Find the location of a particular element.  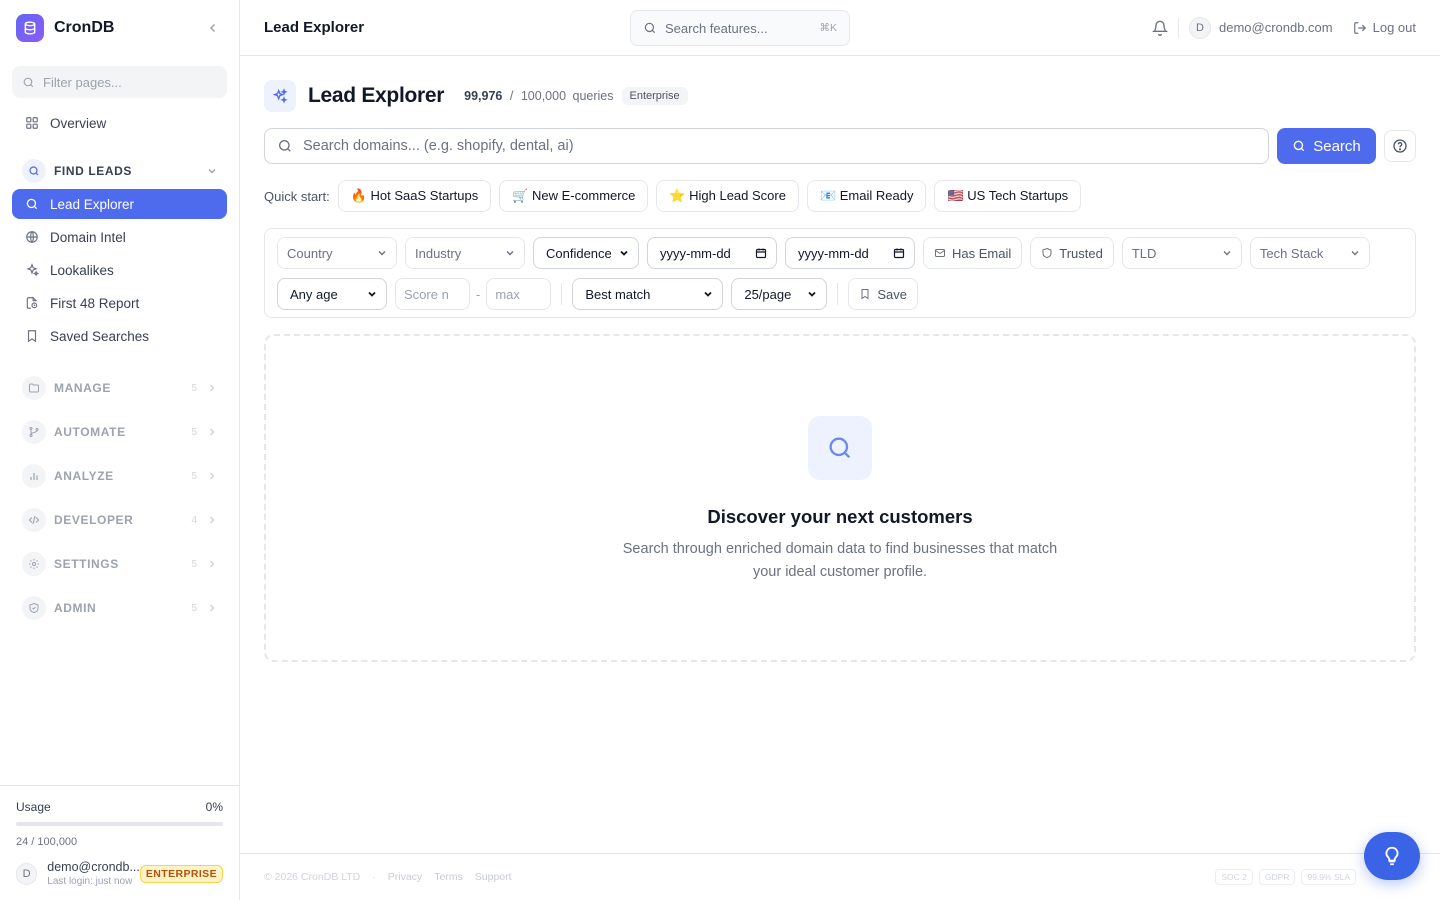

user-email: demo@crondb.com is located at coordinates (1276, 27).